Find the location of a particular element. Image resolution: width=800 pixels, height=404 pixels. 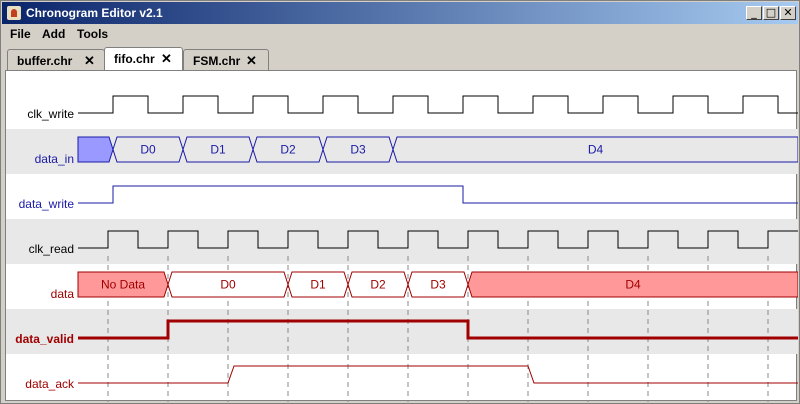

menu-add: Add is located at coordinates (53, 34).